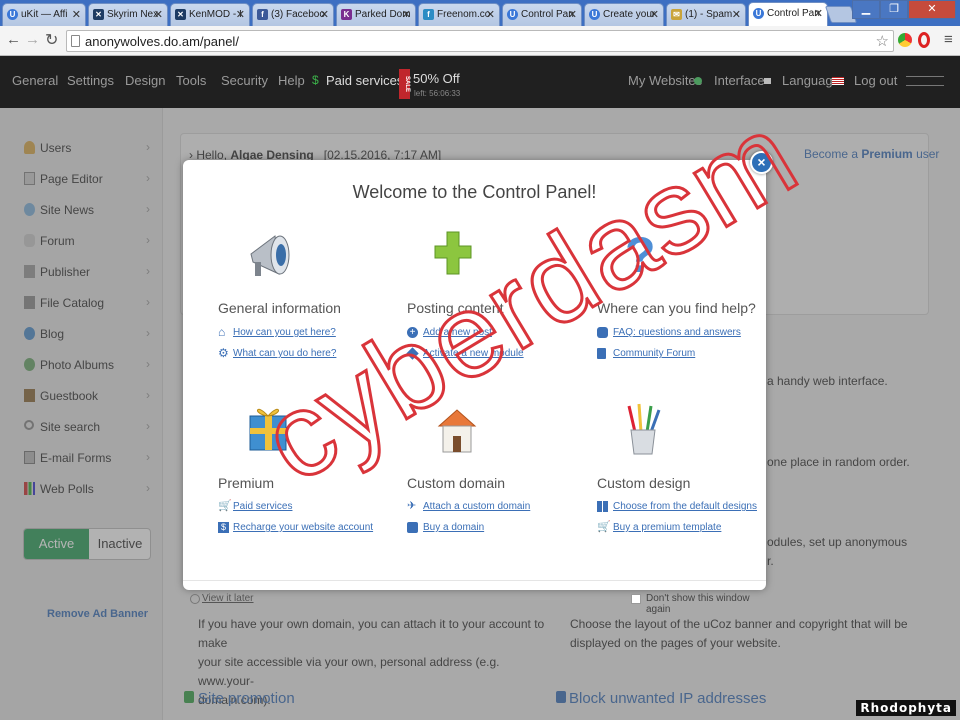 The width and height of the screenshot is (960, 720). I want to click on forward-arrow-icon: →, so click(32, 39).